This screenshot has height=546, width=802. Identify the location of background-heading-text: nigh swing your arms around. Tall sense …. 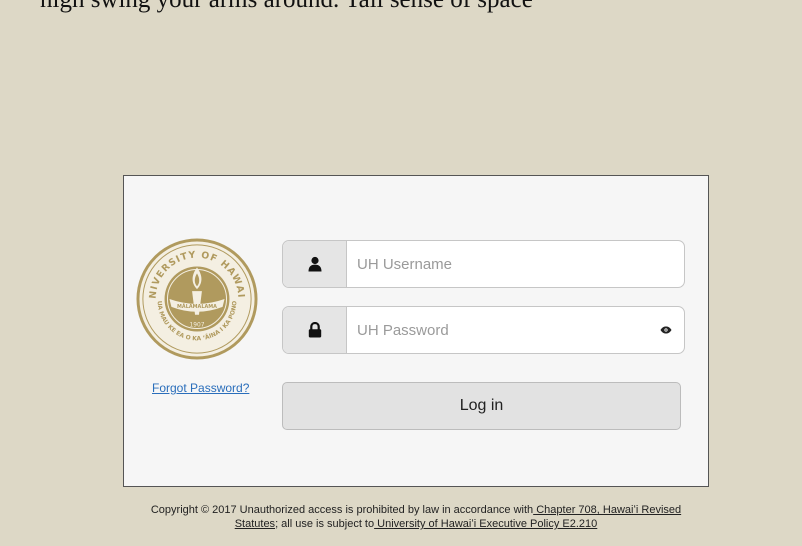
(286, 7).